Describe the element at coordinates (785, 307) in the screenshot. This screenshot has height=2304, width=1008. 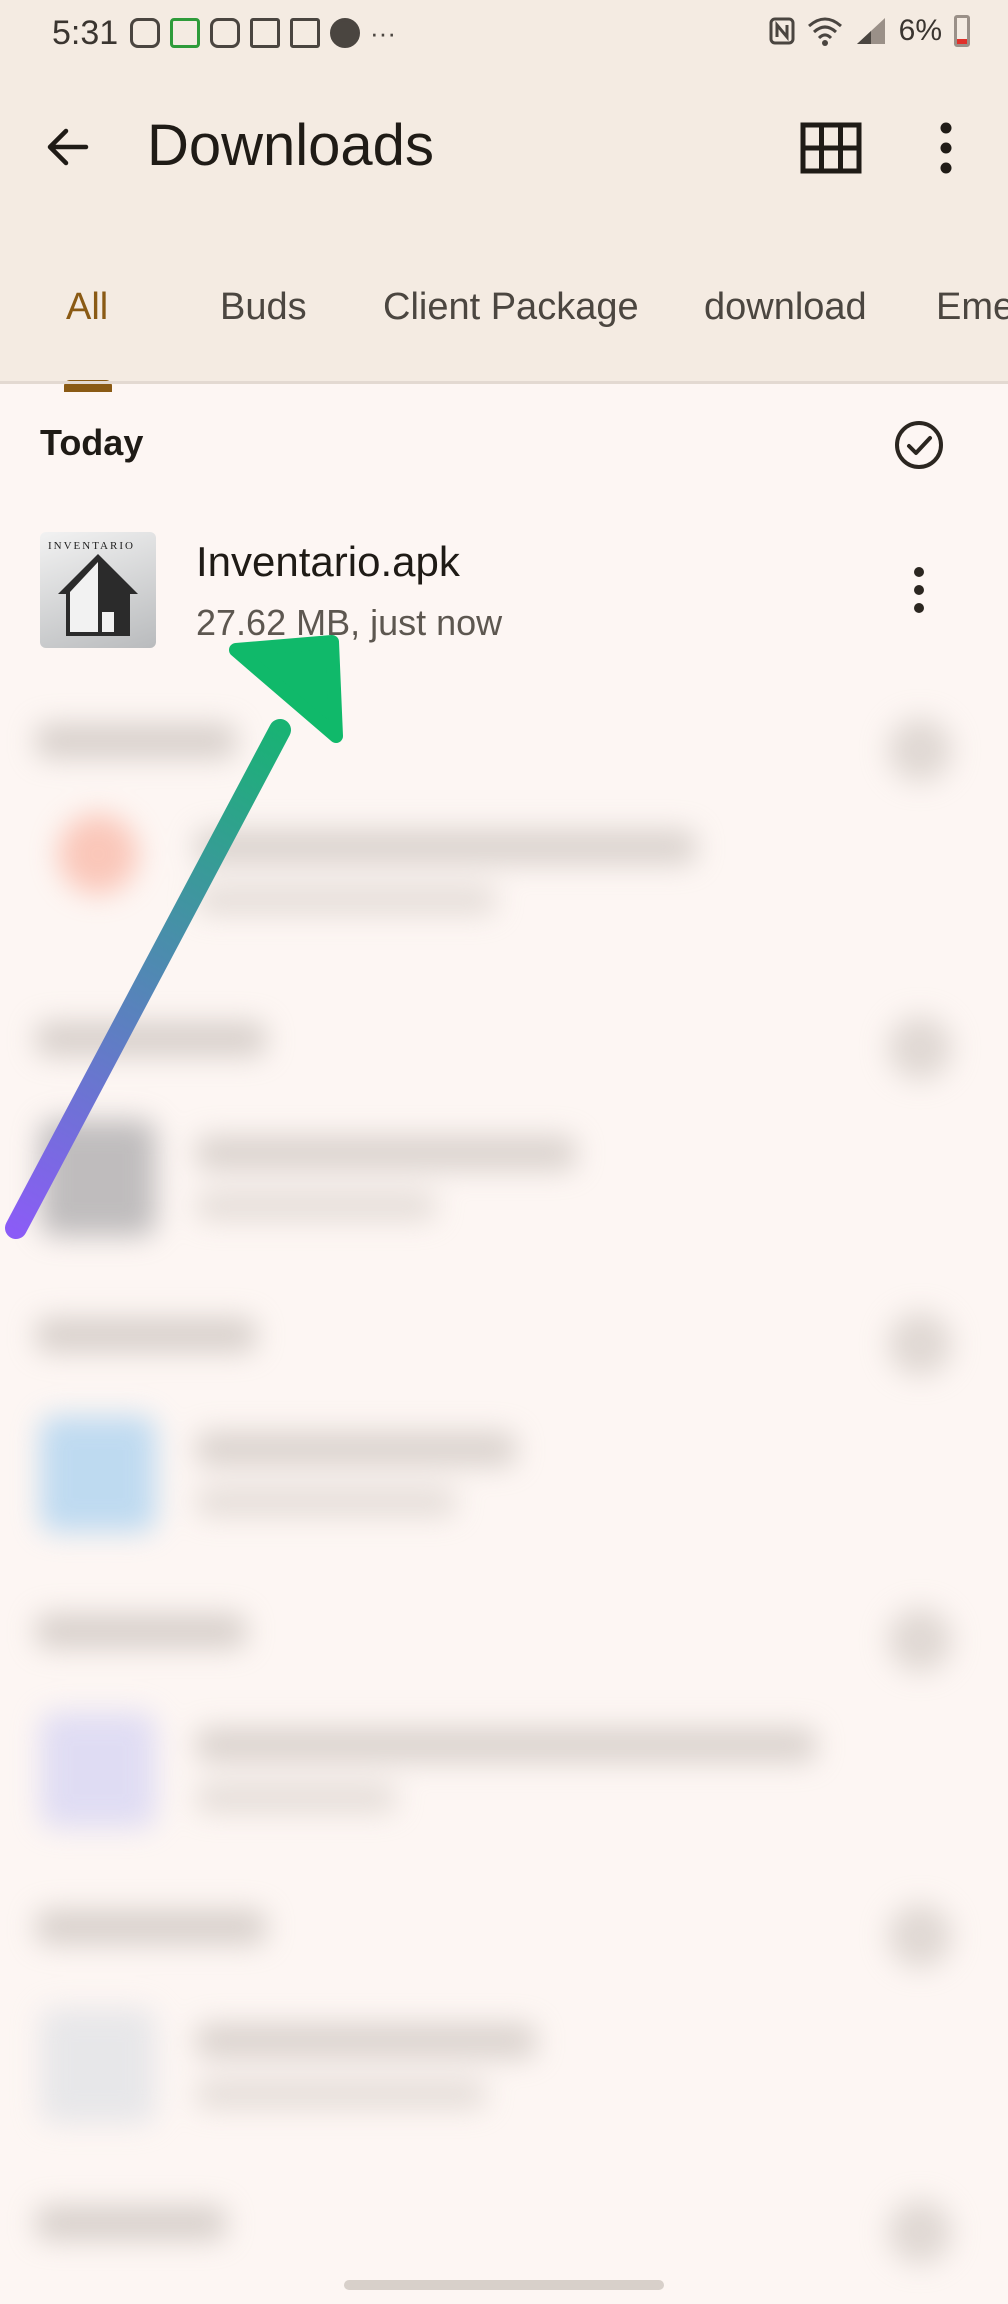
I see `tab-download: download` at that location.